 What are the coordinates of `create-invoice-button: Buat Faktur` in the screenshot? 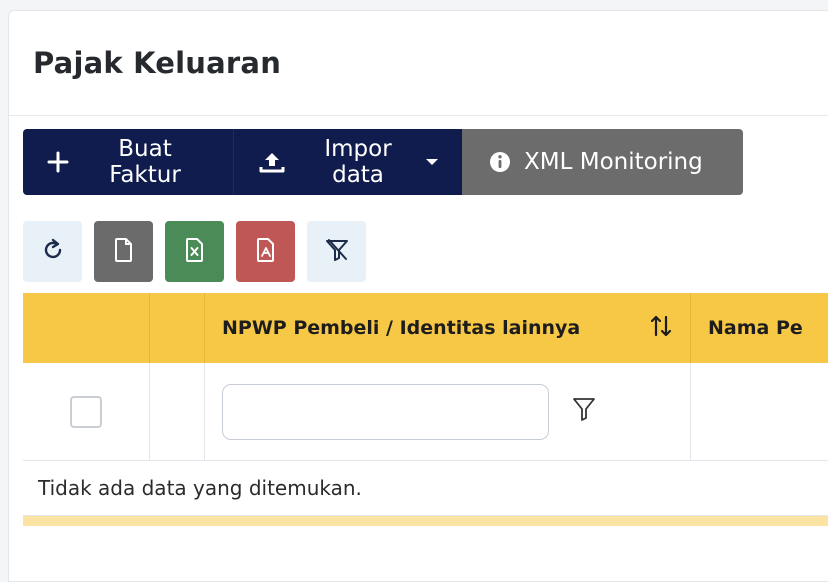 It's located at (128, 162).